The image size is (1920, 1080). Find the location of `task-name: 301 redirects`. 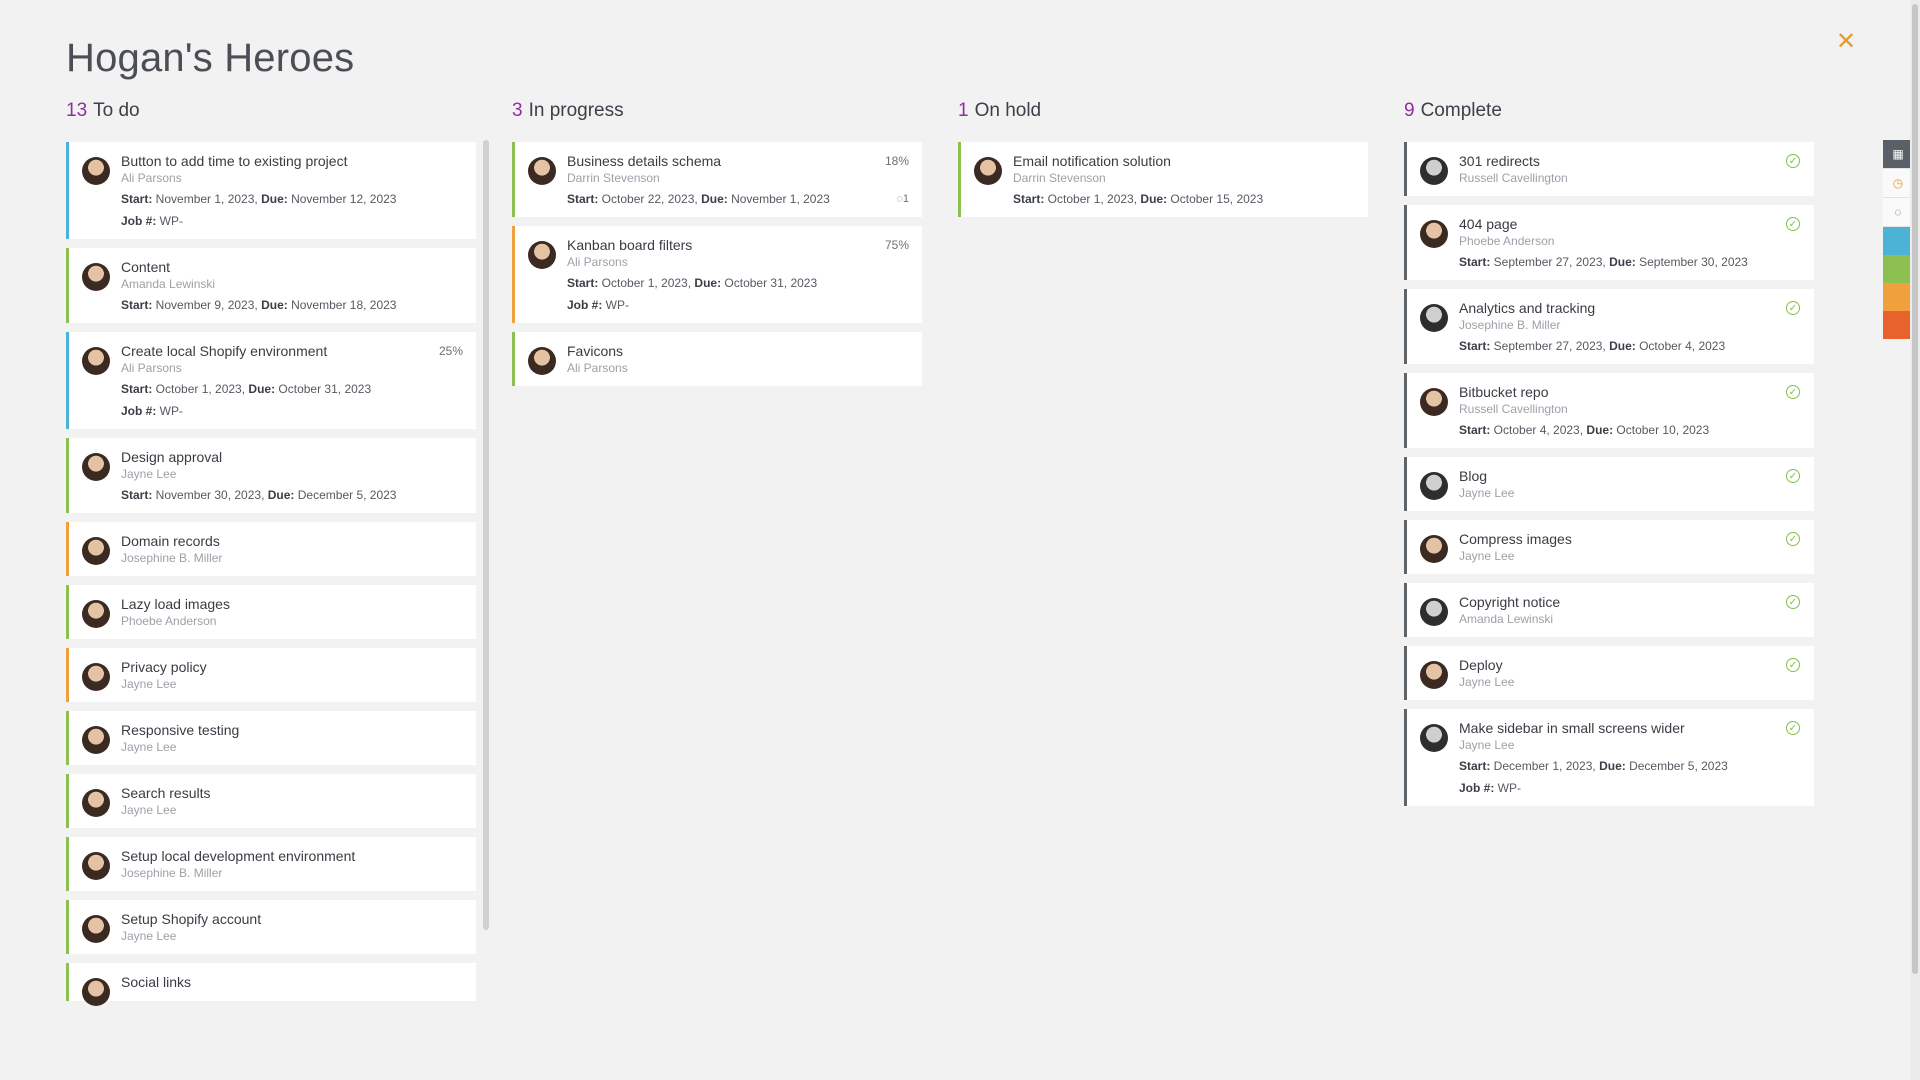

task-name: 301 redirects is located at coordinates (1630, 161).